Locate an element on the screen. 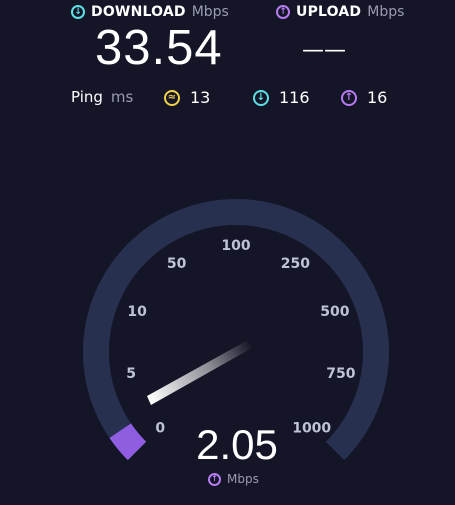 The image size is (455, 505). gauge-tick-label: 750 is located at coordinates (340, 374).